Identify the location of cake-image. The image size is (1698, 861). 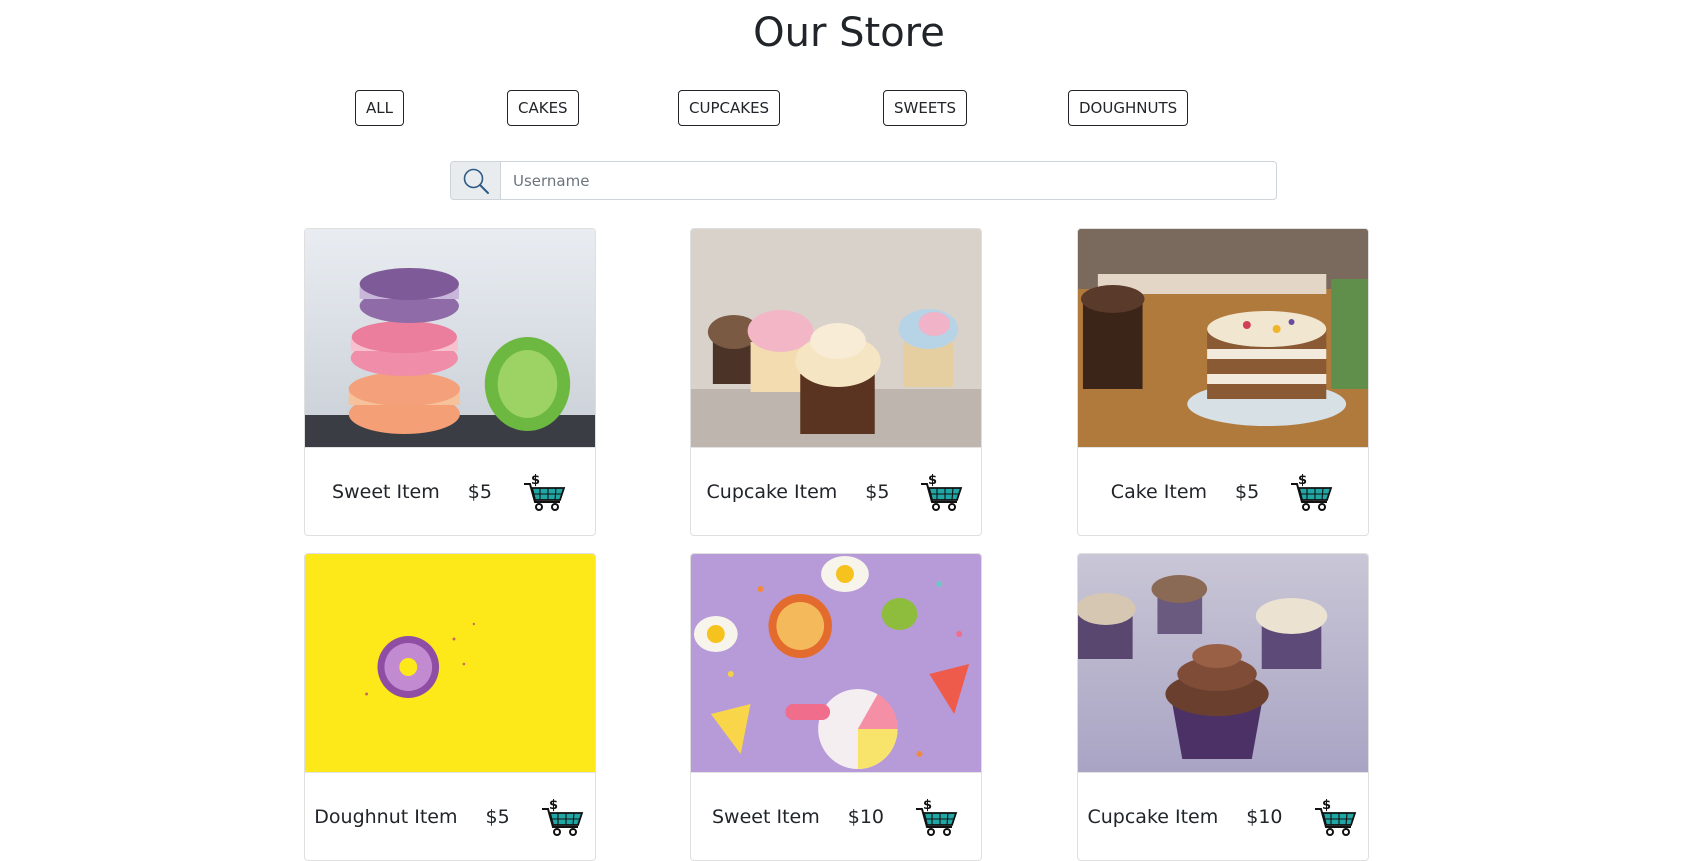
(1223, 338).